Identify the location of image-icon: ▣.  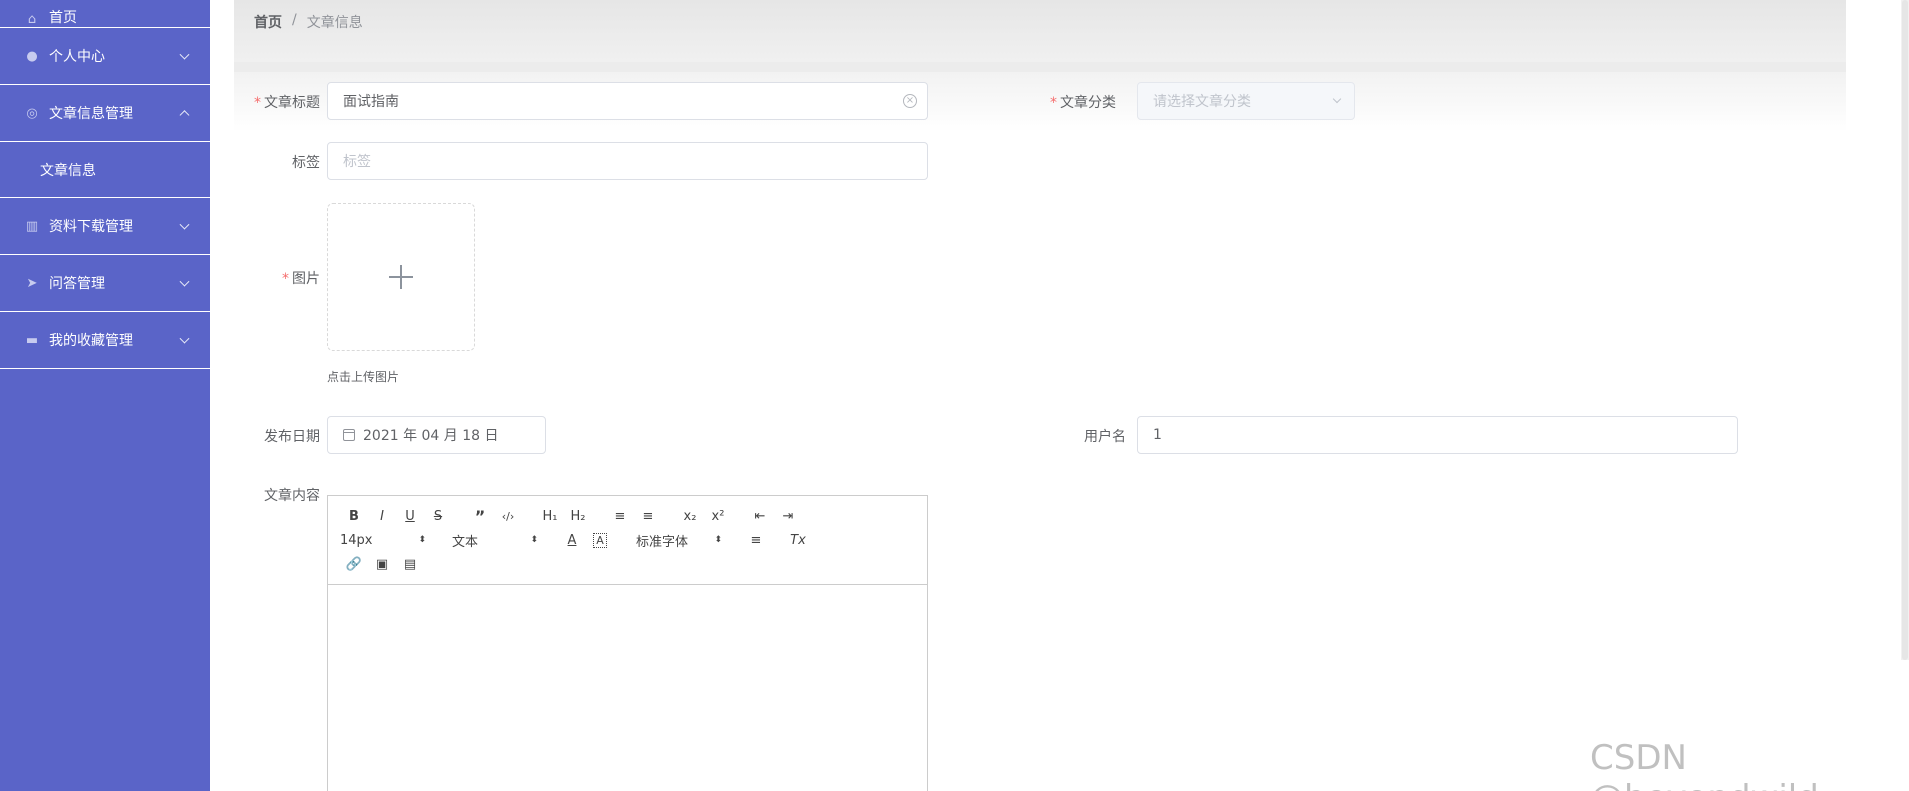
(382, 564).